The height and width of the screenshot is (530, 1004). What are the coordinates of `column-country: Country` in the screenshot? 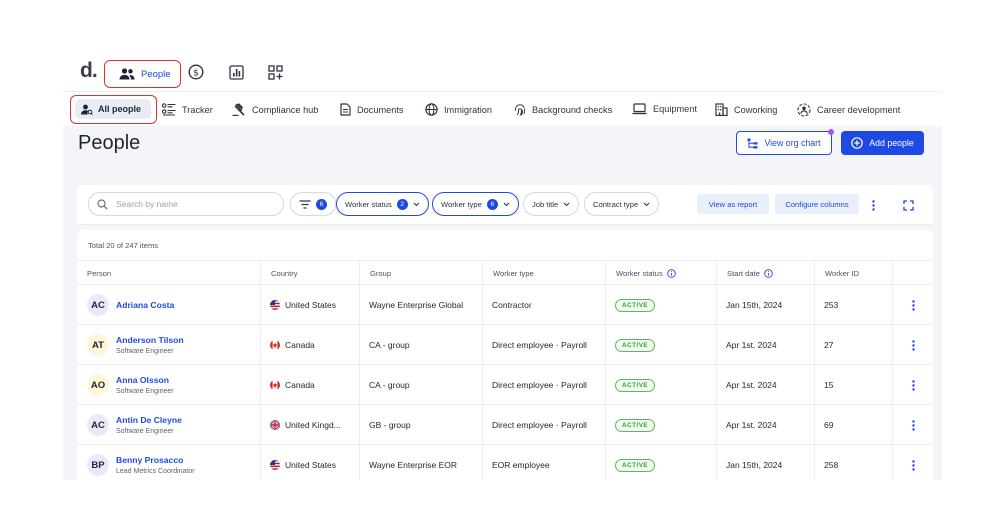 It's located at (279, 273).